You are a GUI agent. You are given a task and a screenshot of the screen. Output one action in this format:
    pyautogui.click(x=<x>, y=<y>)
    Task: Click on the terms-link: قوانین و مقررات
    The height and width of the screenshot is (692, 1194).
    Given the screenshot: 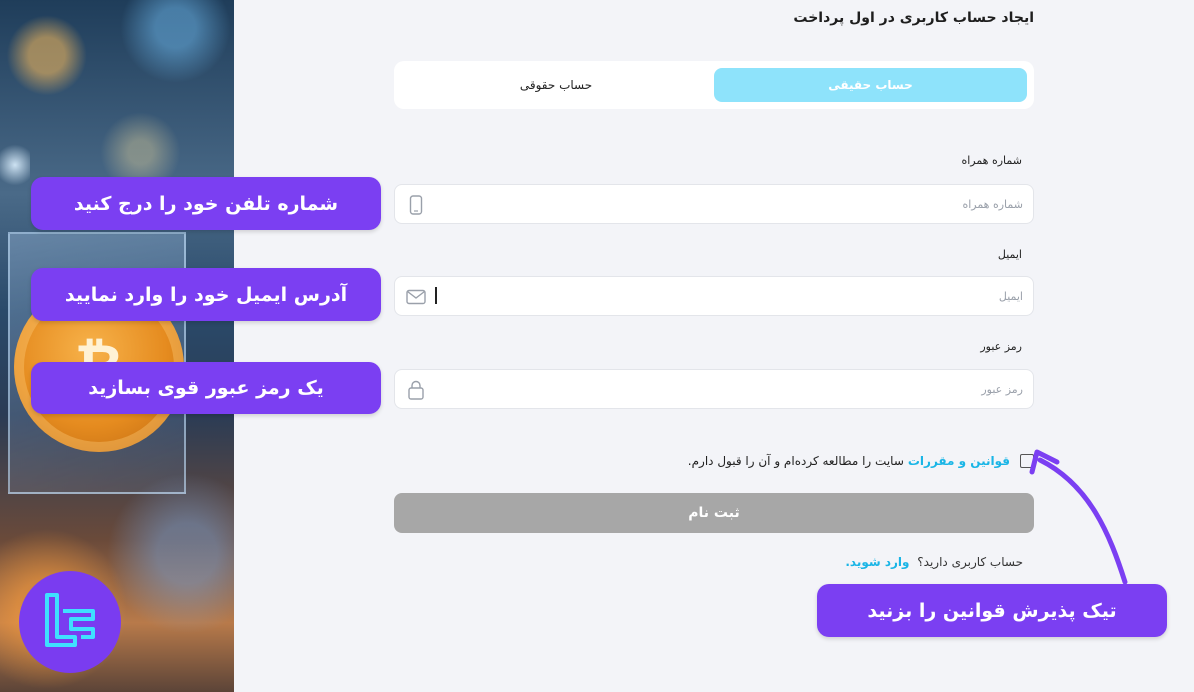 What is the action you would take?
    pyautogui.click(x=959, y=461)
    